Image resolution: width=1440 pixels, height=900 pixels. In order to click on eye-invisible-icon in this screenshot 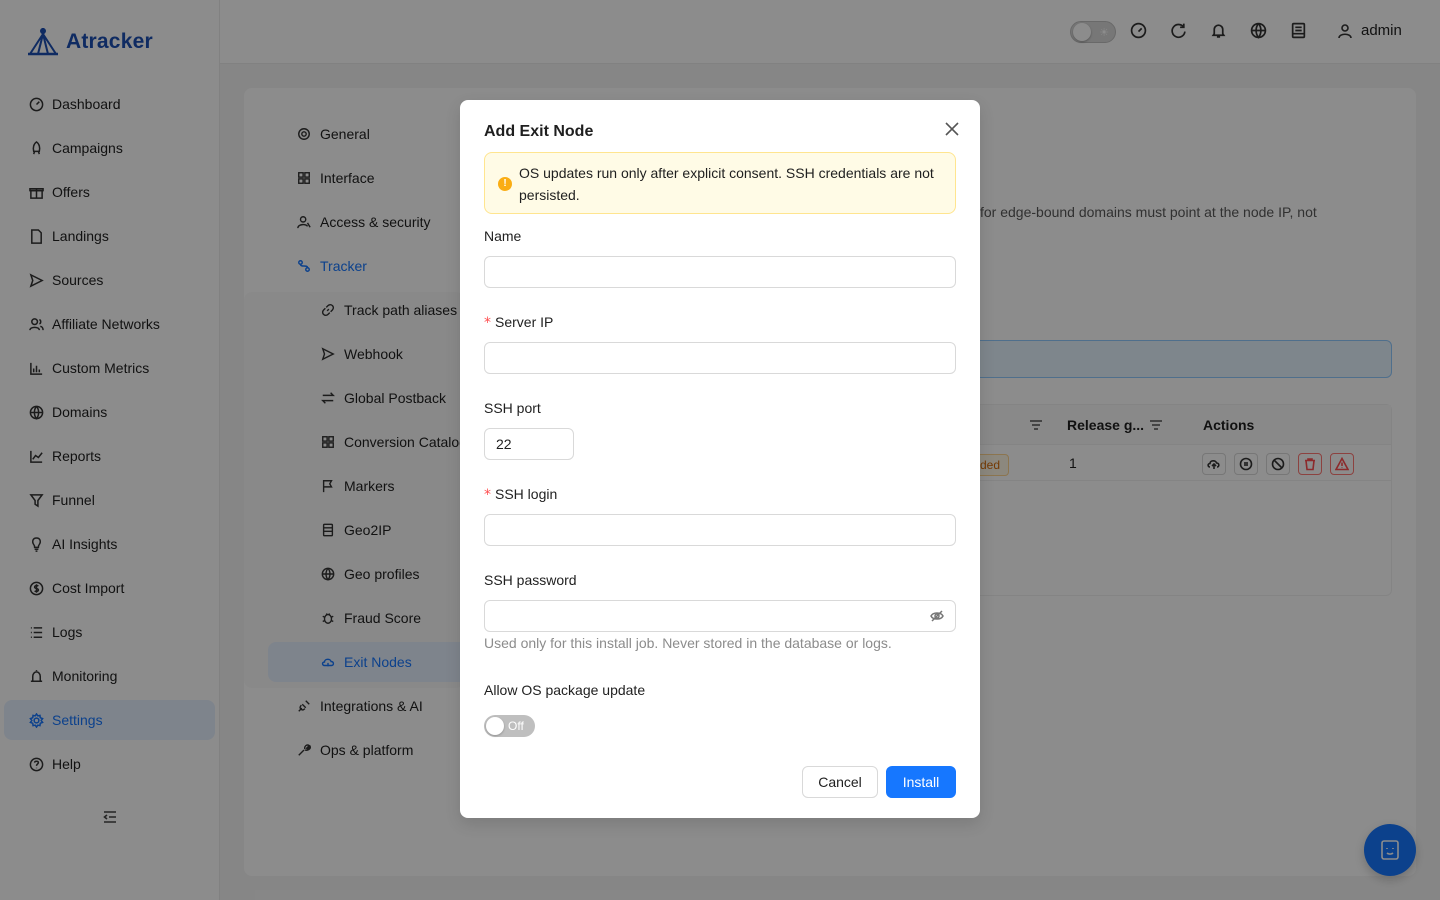, I will do `click(937, 616)`.